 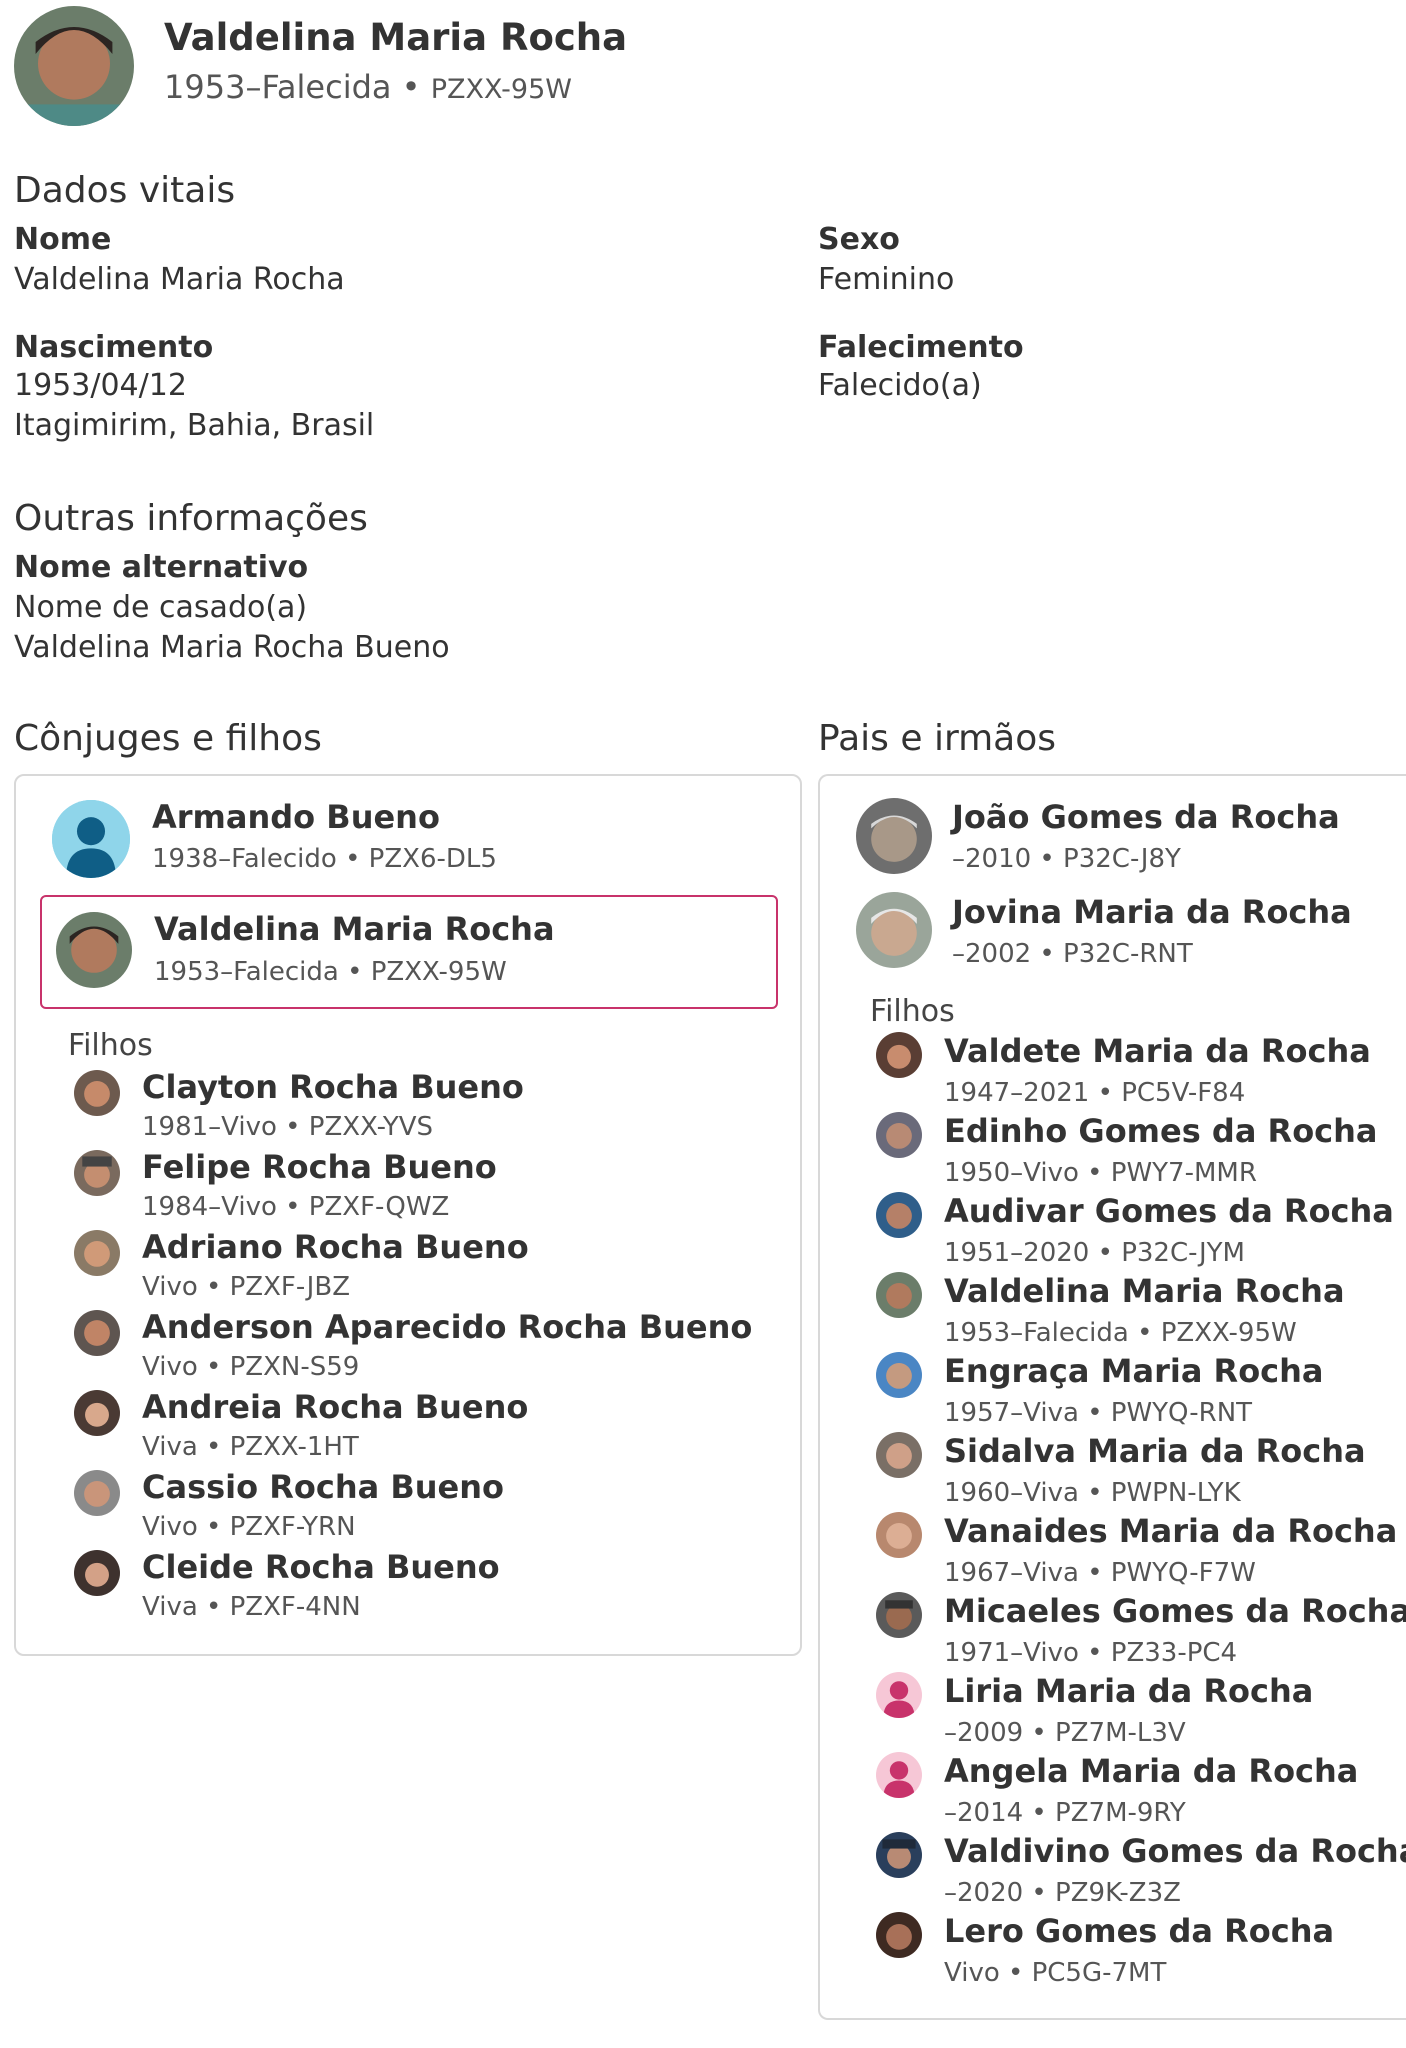 I want to click on child-name: Adriano Rocha Bueno, so click(x=335, y=1247).